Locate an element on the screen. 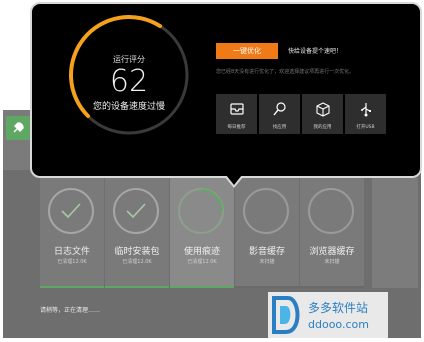 The image size is (424, 342). scan-item-label: 影音缓存 is located at coordinates (266, 252).